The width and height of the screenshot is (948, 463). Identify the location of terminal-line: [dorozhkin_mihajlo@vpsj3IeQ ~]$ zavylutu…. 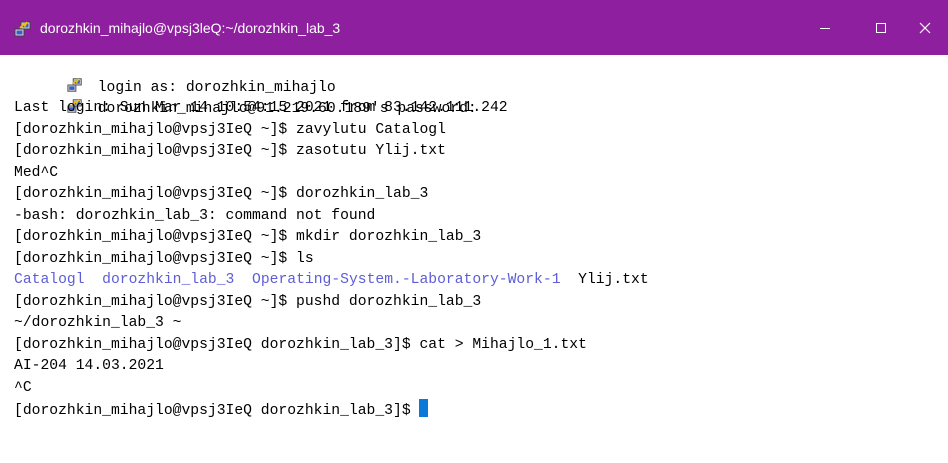
(230, 129).